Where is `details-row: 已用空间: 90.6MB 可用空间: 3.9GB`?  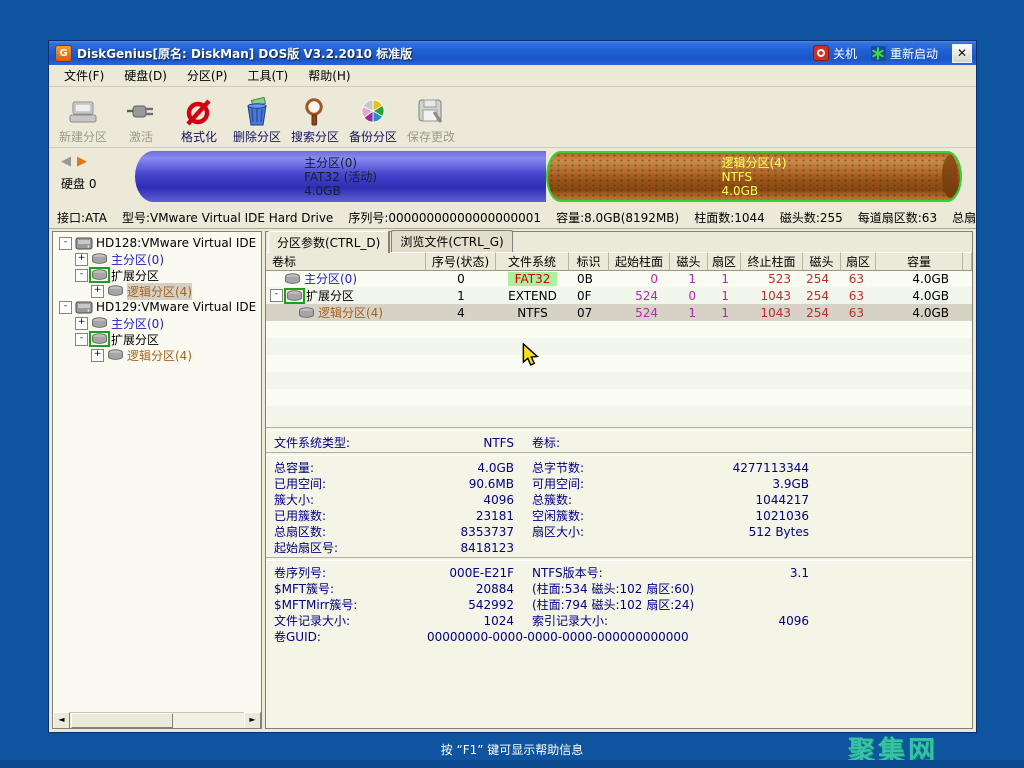
details-row: 已用空间: 90.6MB 可用空间: 3.9GB is located at coordinates (619, 483).